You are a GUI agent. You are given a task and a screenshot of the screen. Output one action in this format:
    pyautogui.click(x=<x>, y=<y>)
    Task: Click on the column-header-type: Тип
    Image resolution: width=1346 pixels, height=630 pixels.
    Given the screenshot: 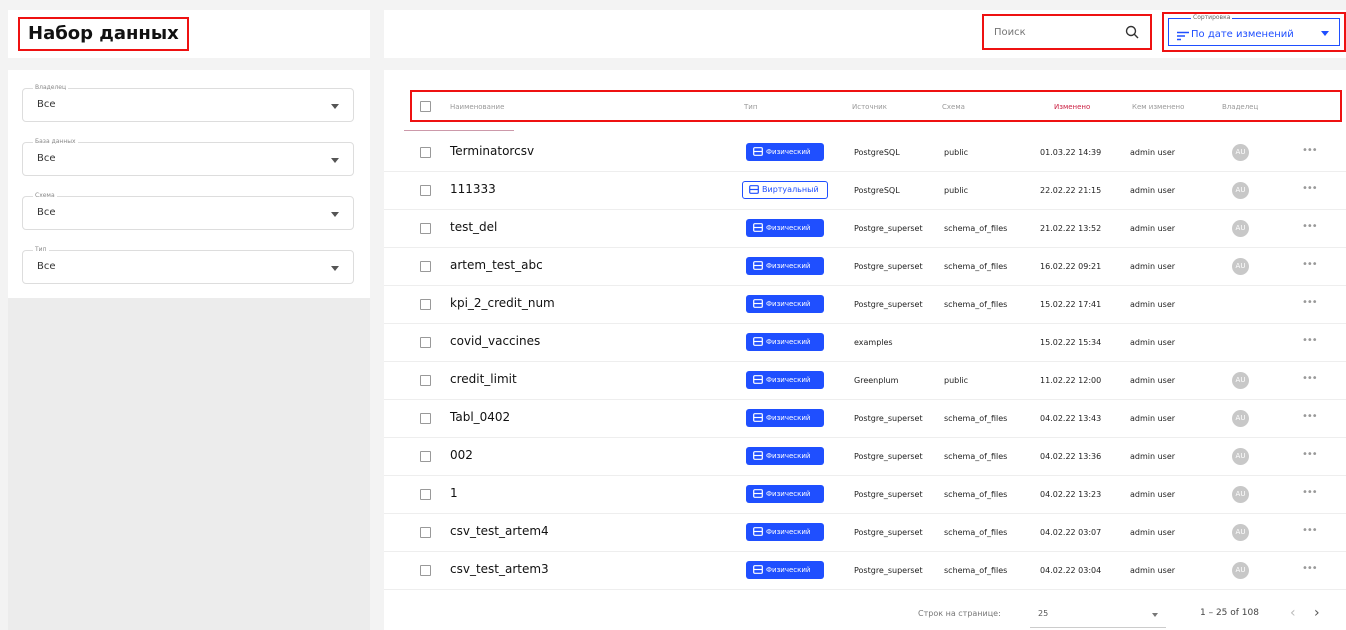 What is the action you would take?
    pyautogui.click(x=750, y=107)
    